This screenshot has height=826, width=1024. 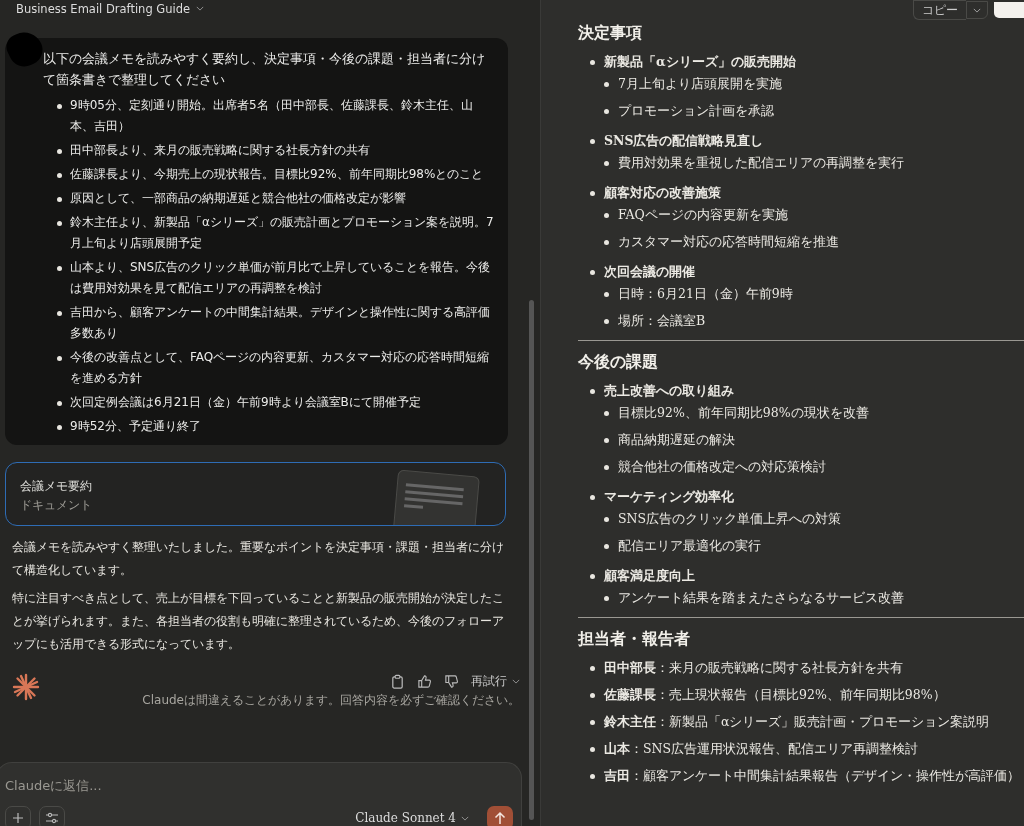 What do you see at coordinates (255, 494) in the screenshot?
I see `artifact-card: 会議メモ要約 ドキュメント` at bounding box center [255, 494].